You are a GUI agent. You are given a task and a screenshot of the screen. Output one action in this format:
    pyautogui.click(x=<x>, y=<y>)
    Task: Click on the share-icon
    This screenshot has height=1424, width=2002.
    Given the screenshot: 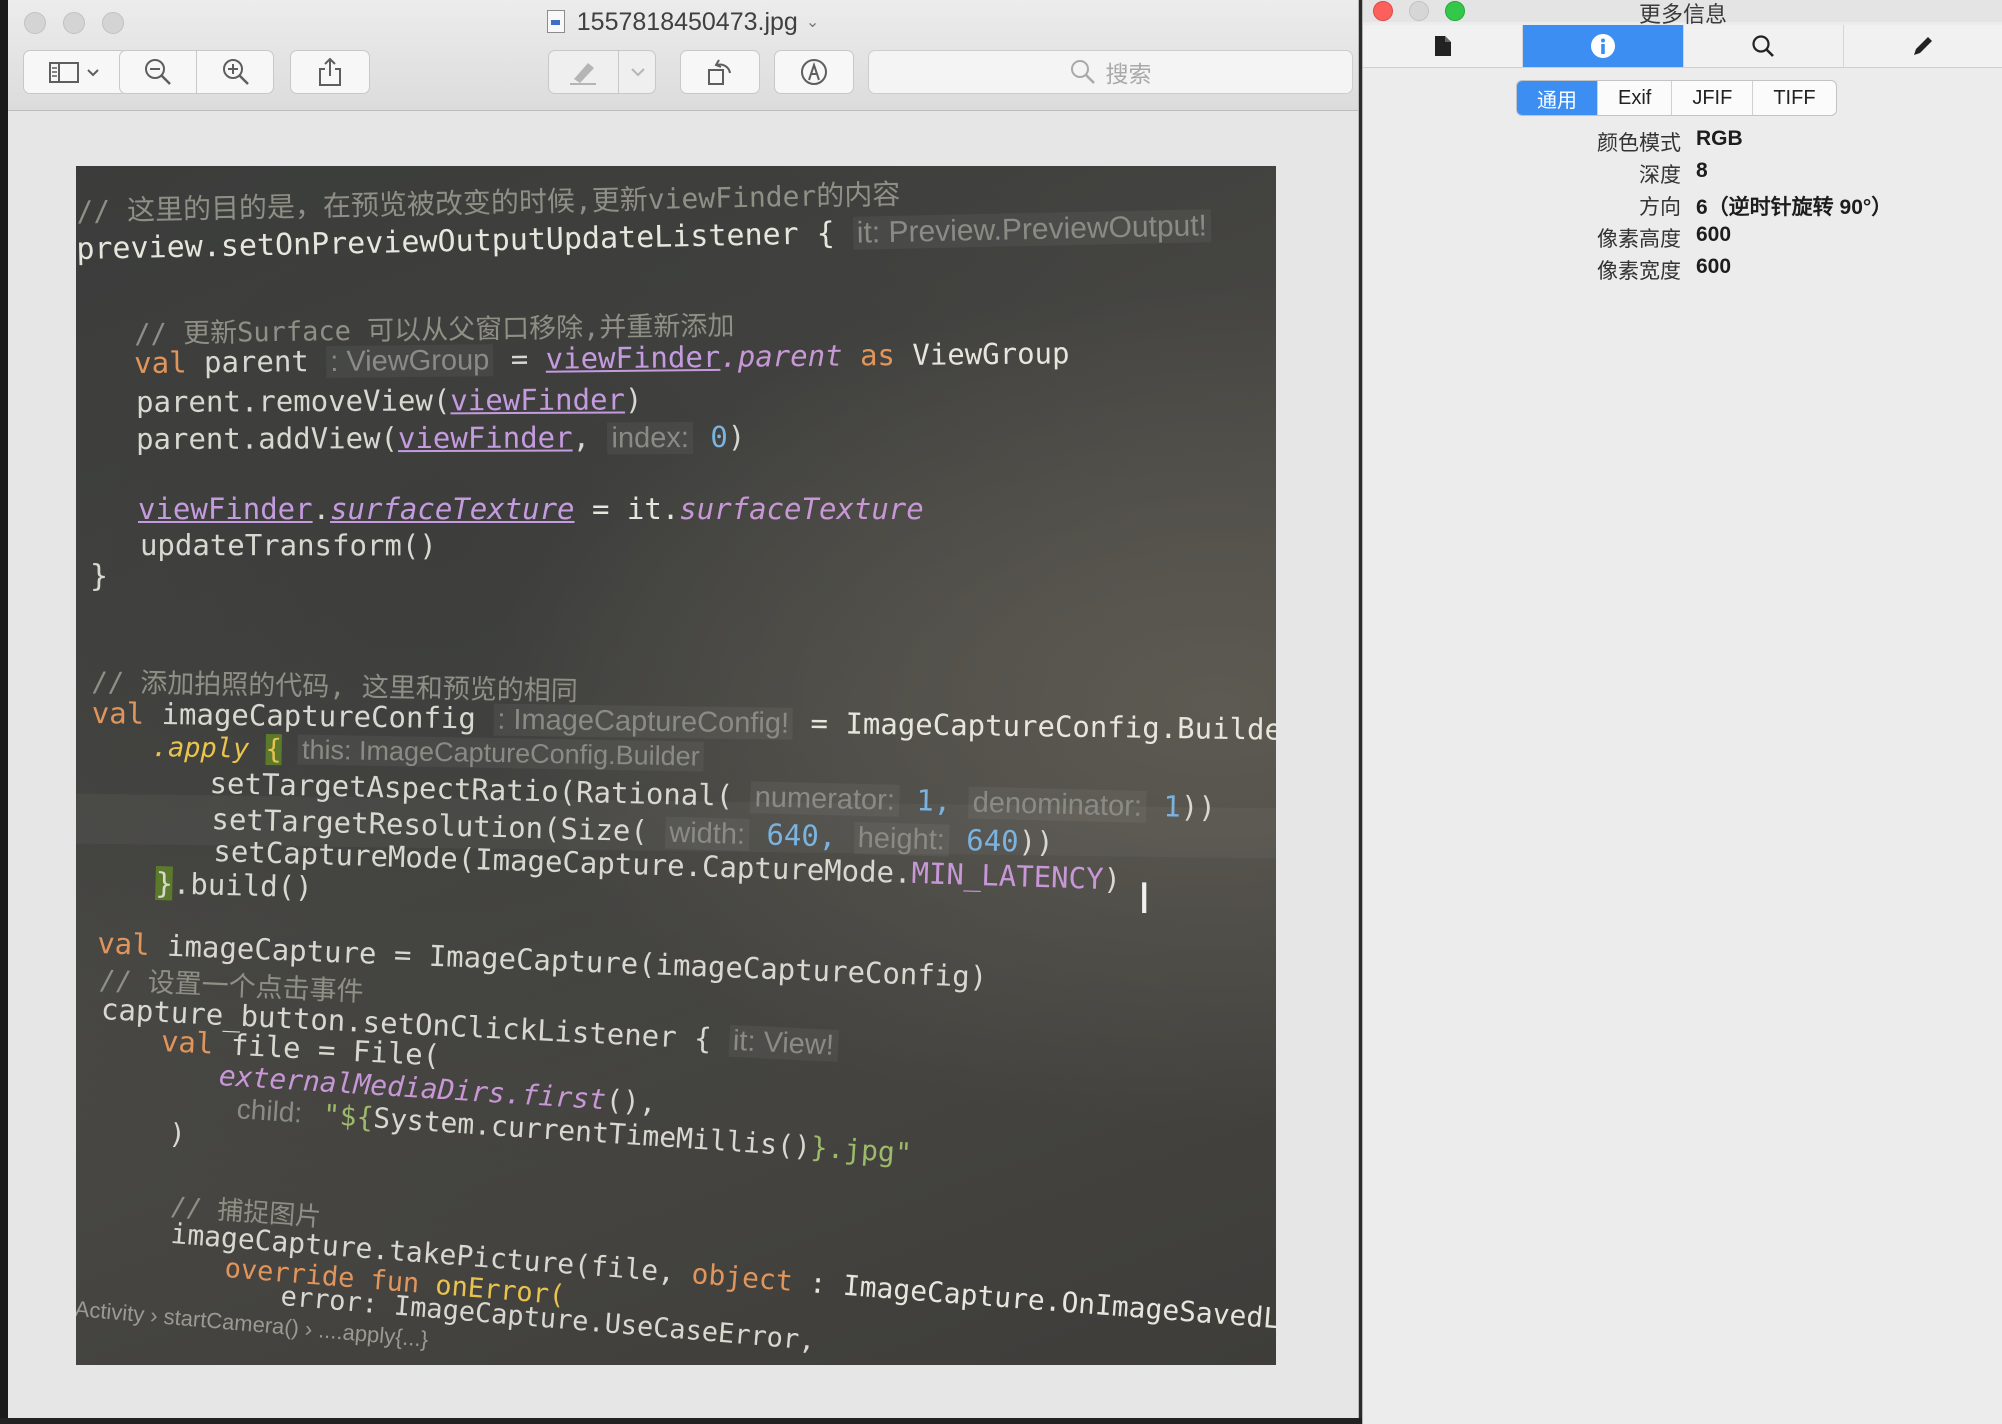 What is the action you would take?
    pyautogui.click(x=330, y=71)
    